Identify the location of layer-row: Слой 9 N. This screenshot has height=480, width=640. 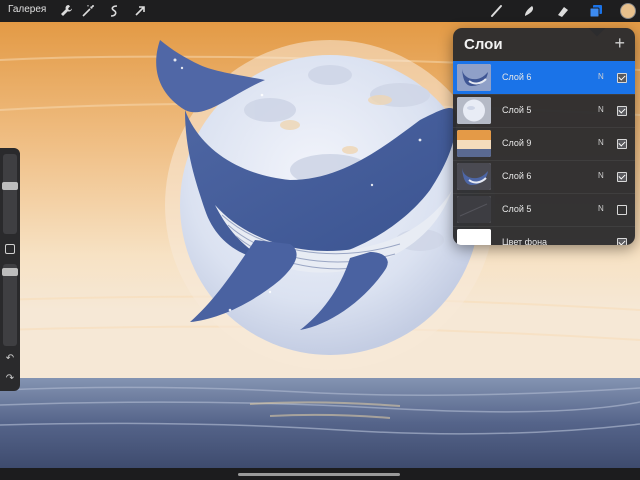
(544, 143).